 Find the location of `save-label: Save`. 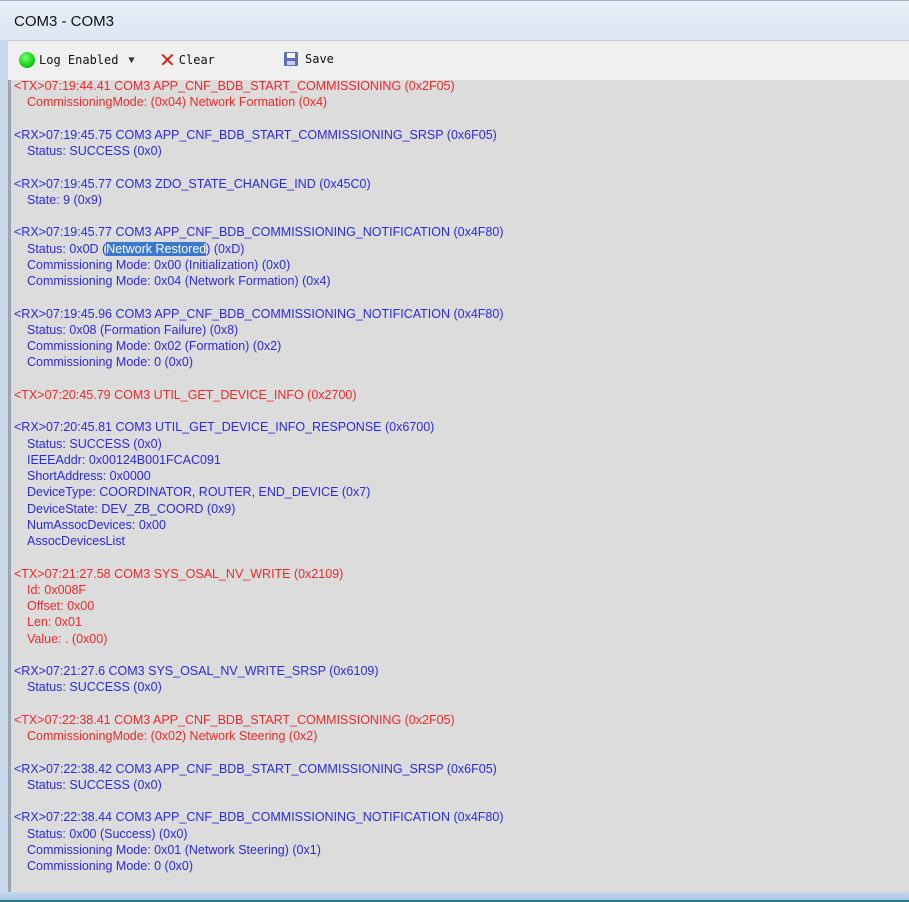

save-label: Save is located at coordinates (319, 59).